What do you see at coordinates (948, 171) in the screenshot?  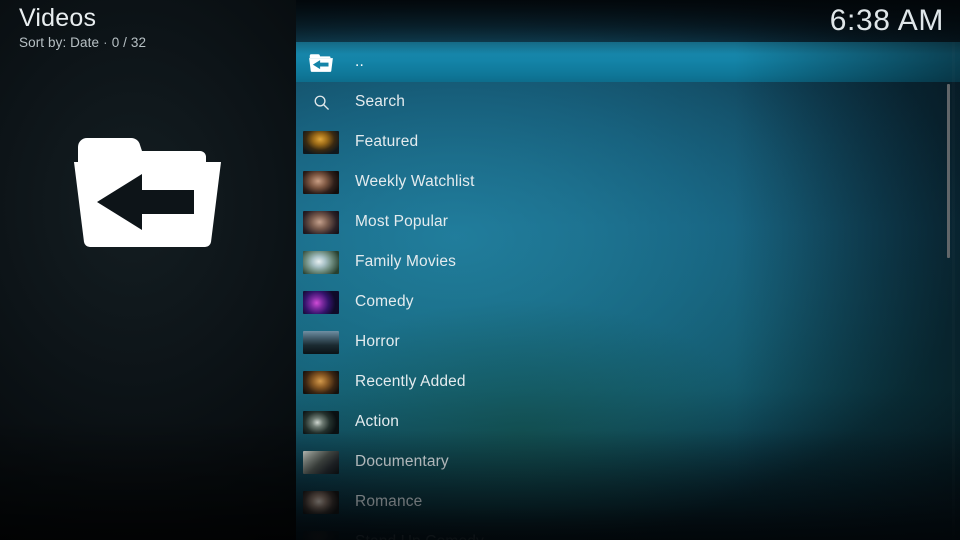 I see `scrollbar-thumb` at bounding box center [948, 171].